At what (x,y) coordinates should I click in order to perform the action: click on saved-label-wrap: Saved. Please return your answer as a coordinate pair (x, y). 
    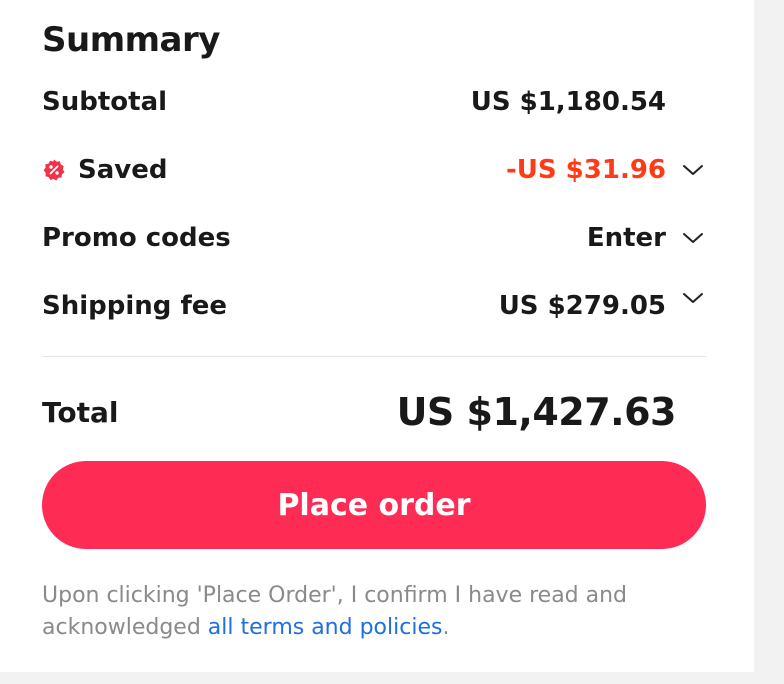
    Looking at the image, I should click on (104, 170).